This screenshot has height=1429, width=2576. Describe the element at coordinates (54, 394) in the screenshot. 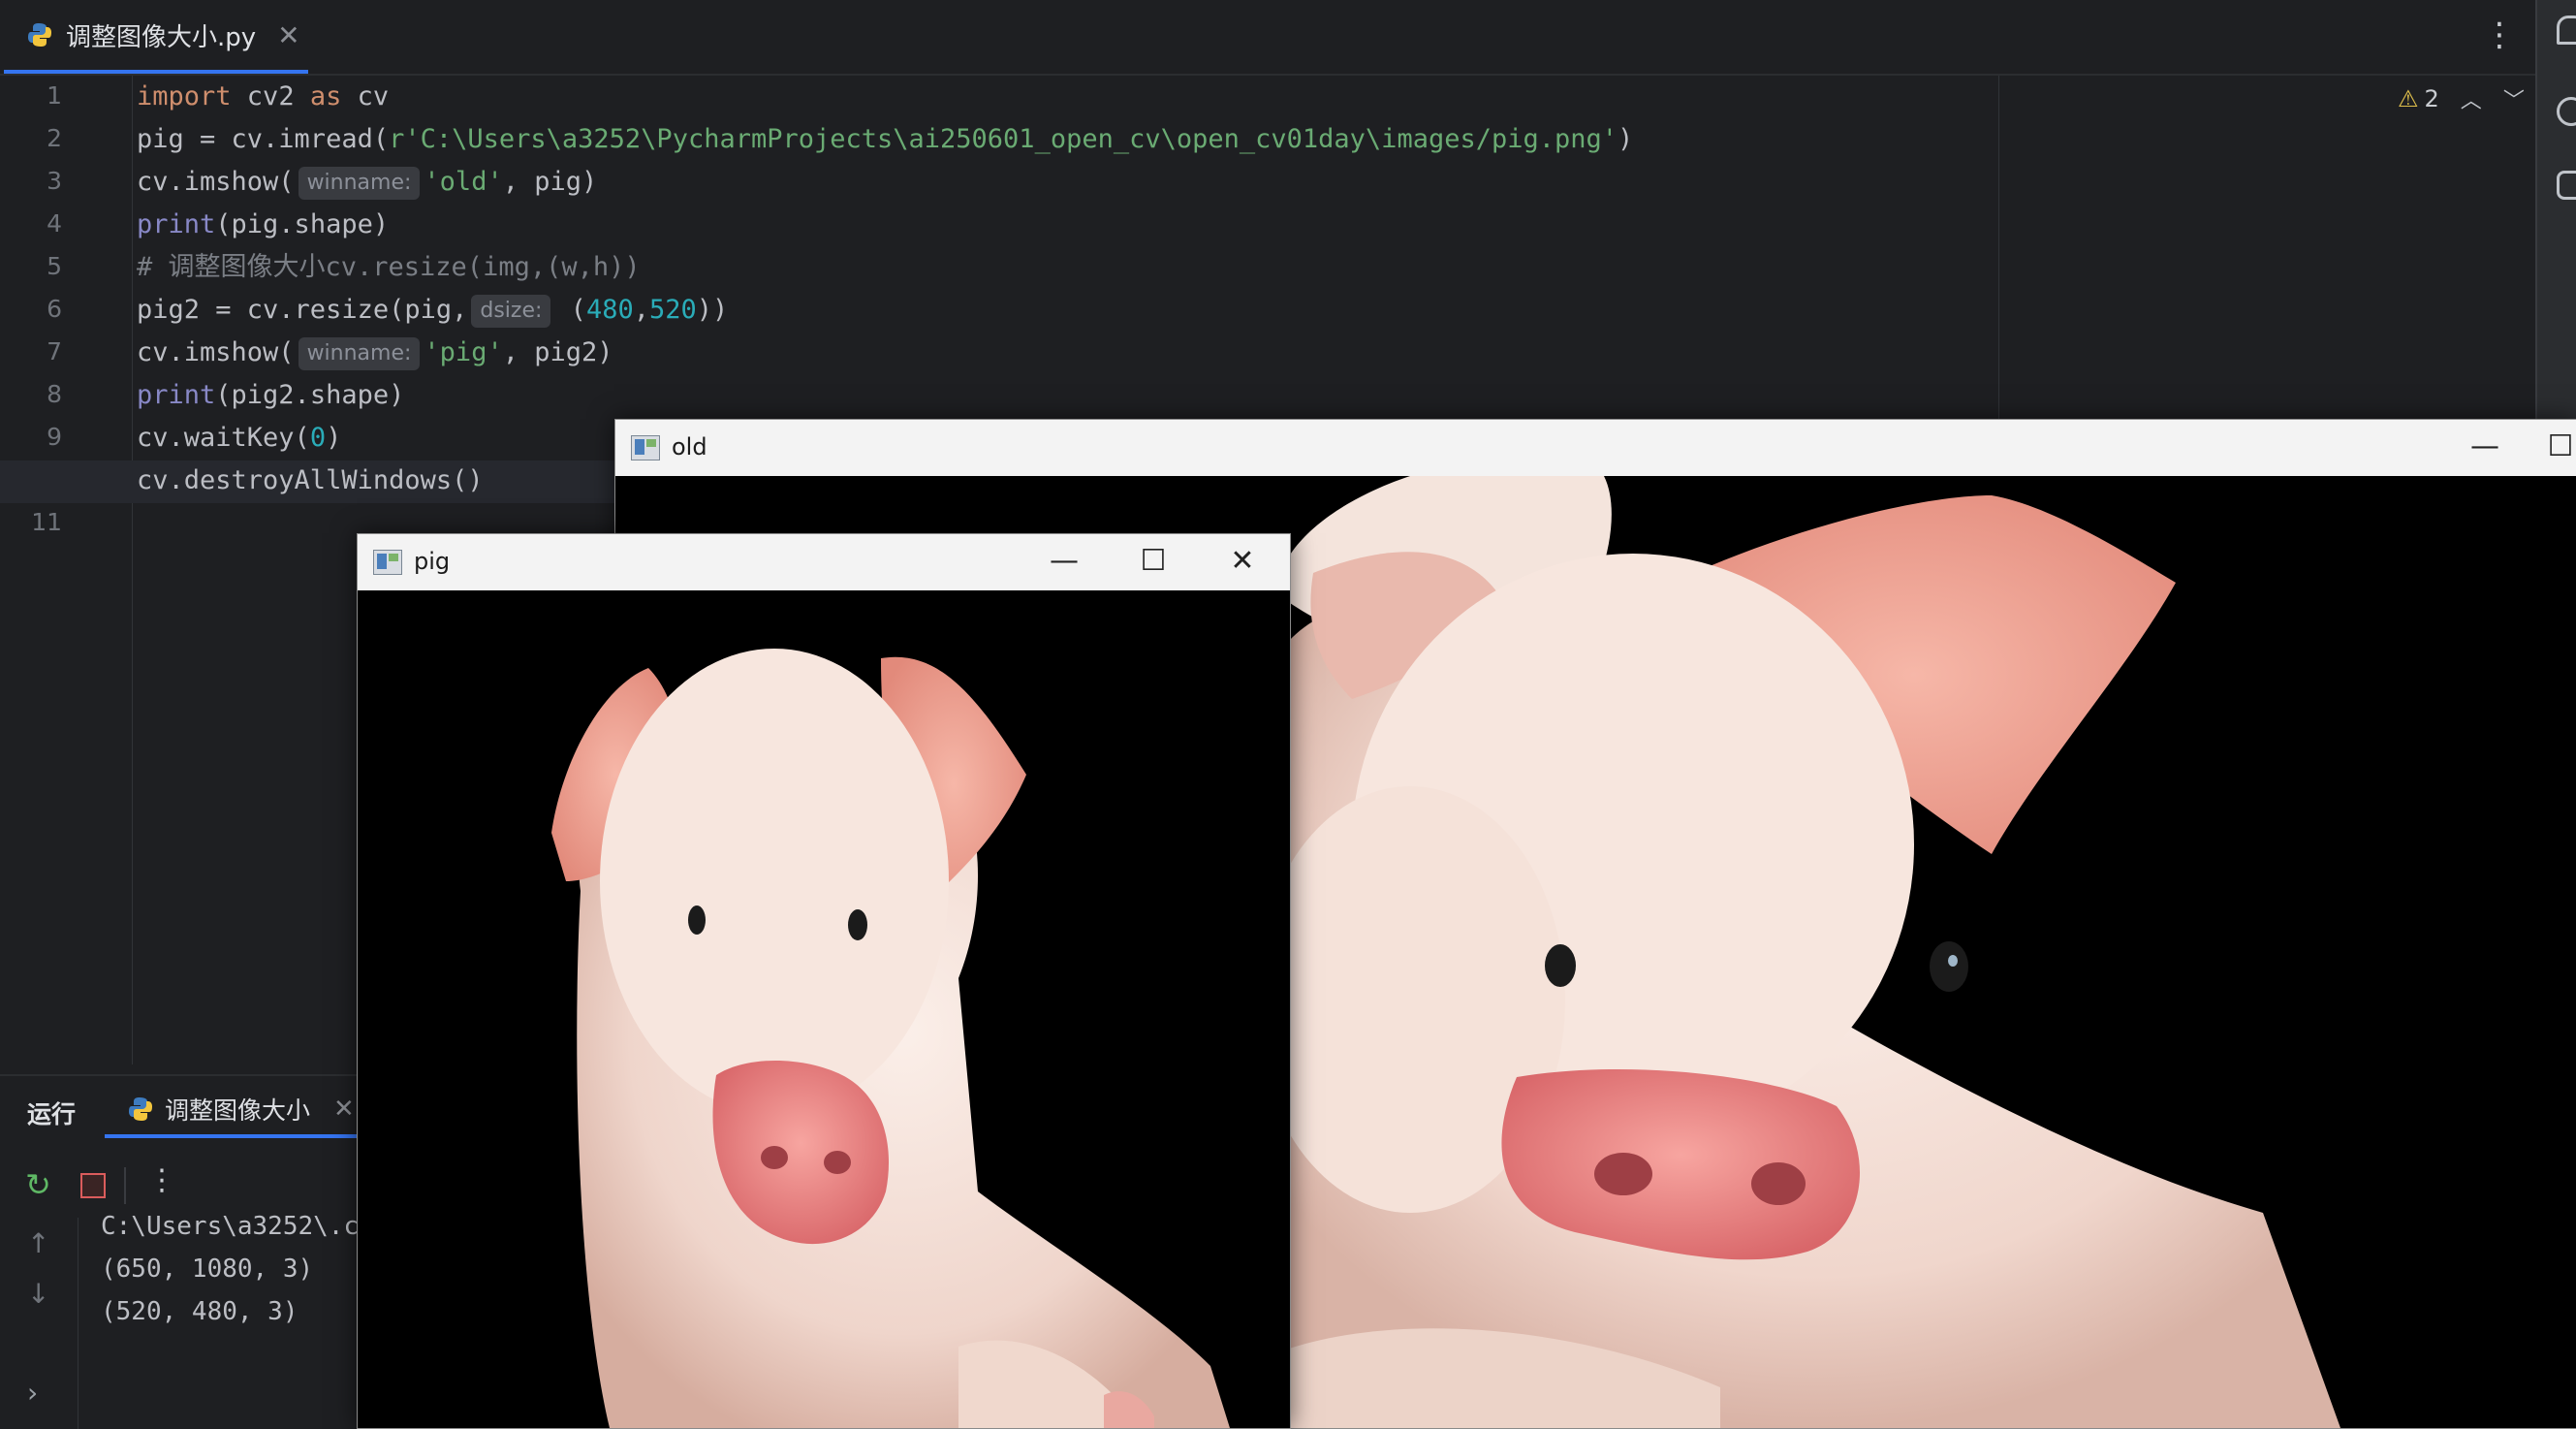

I see `line-number: 8` at that location.